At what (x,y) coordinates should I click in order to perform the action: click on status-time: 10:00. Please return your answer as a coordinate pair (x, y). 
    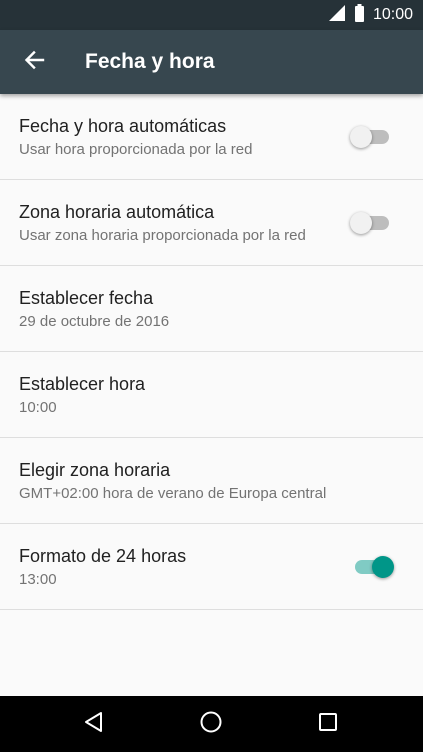
    Looking at the image, I should click on (392, 14).